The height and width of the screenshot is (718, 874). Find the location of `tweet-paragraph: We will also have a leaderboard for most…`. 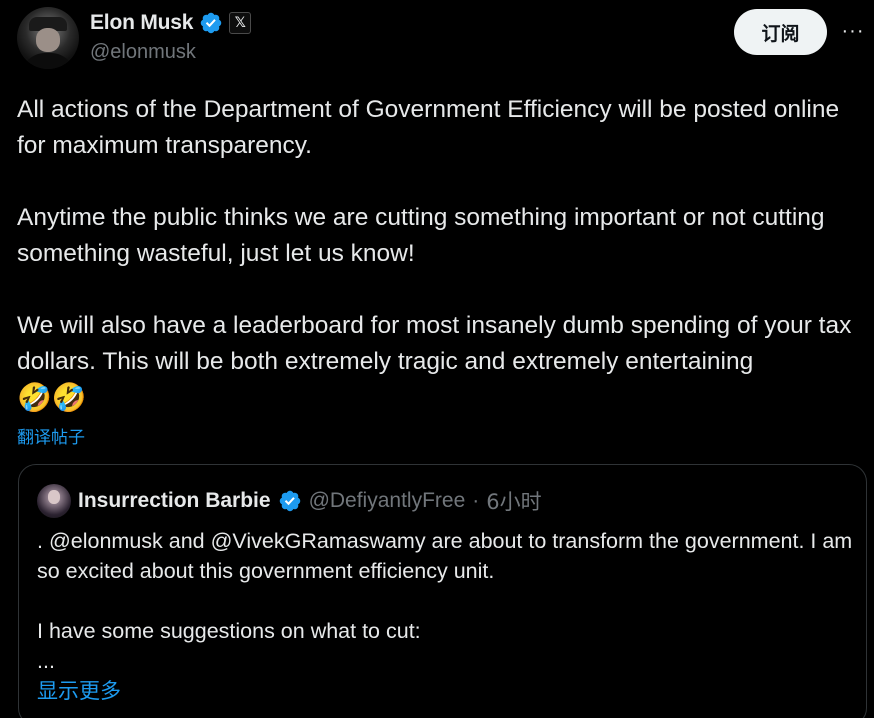

tweet-paragraph: We will also have a leaderboard for most… is located at coordinates (443, 363).